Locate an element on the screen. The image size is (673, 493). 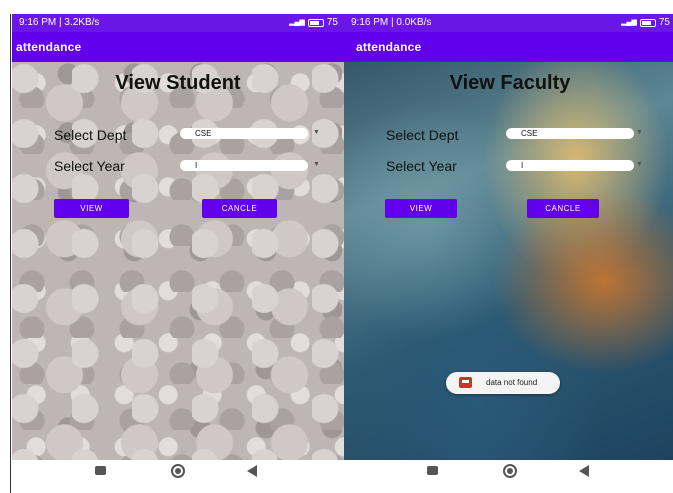
status-bar: 9:16 PM | 3.2KB/s ▂▄▆ 75 is located at coordinates (178, 23).